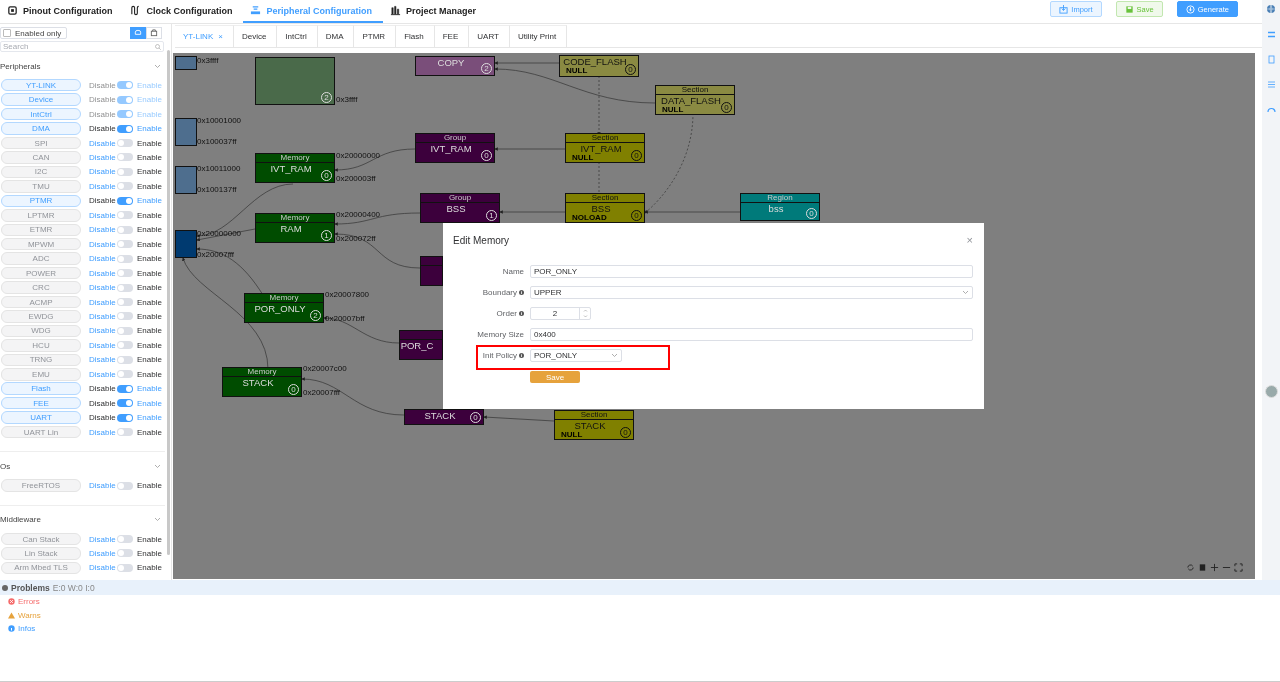  I want to click on nav-tab: Clock Configuration, so click(183, 11).